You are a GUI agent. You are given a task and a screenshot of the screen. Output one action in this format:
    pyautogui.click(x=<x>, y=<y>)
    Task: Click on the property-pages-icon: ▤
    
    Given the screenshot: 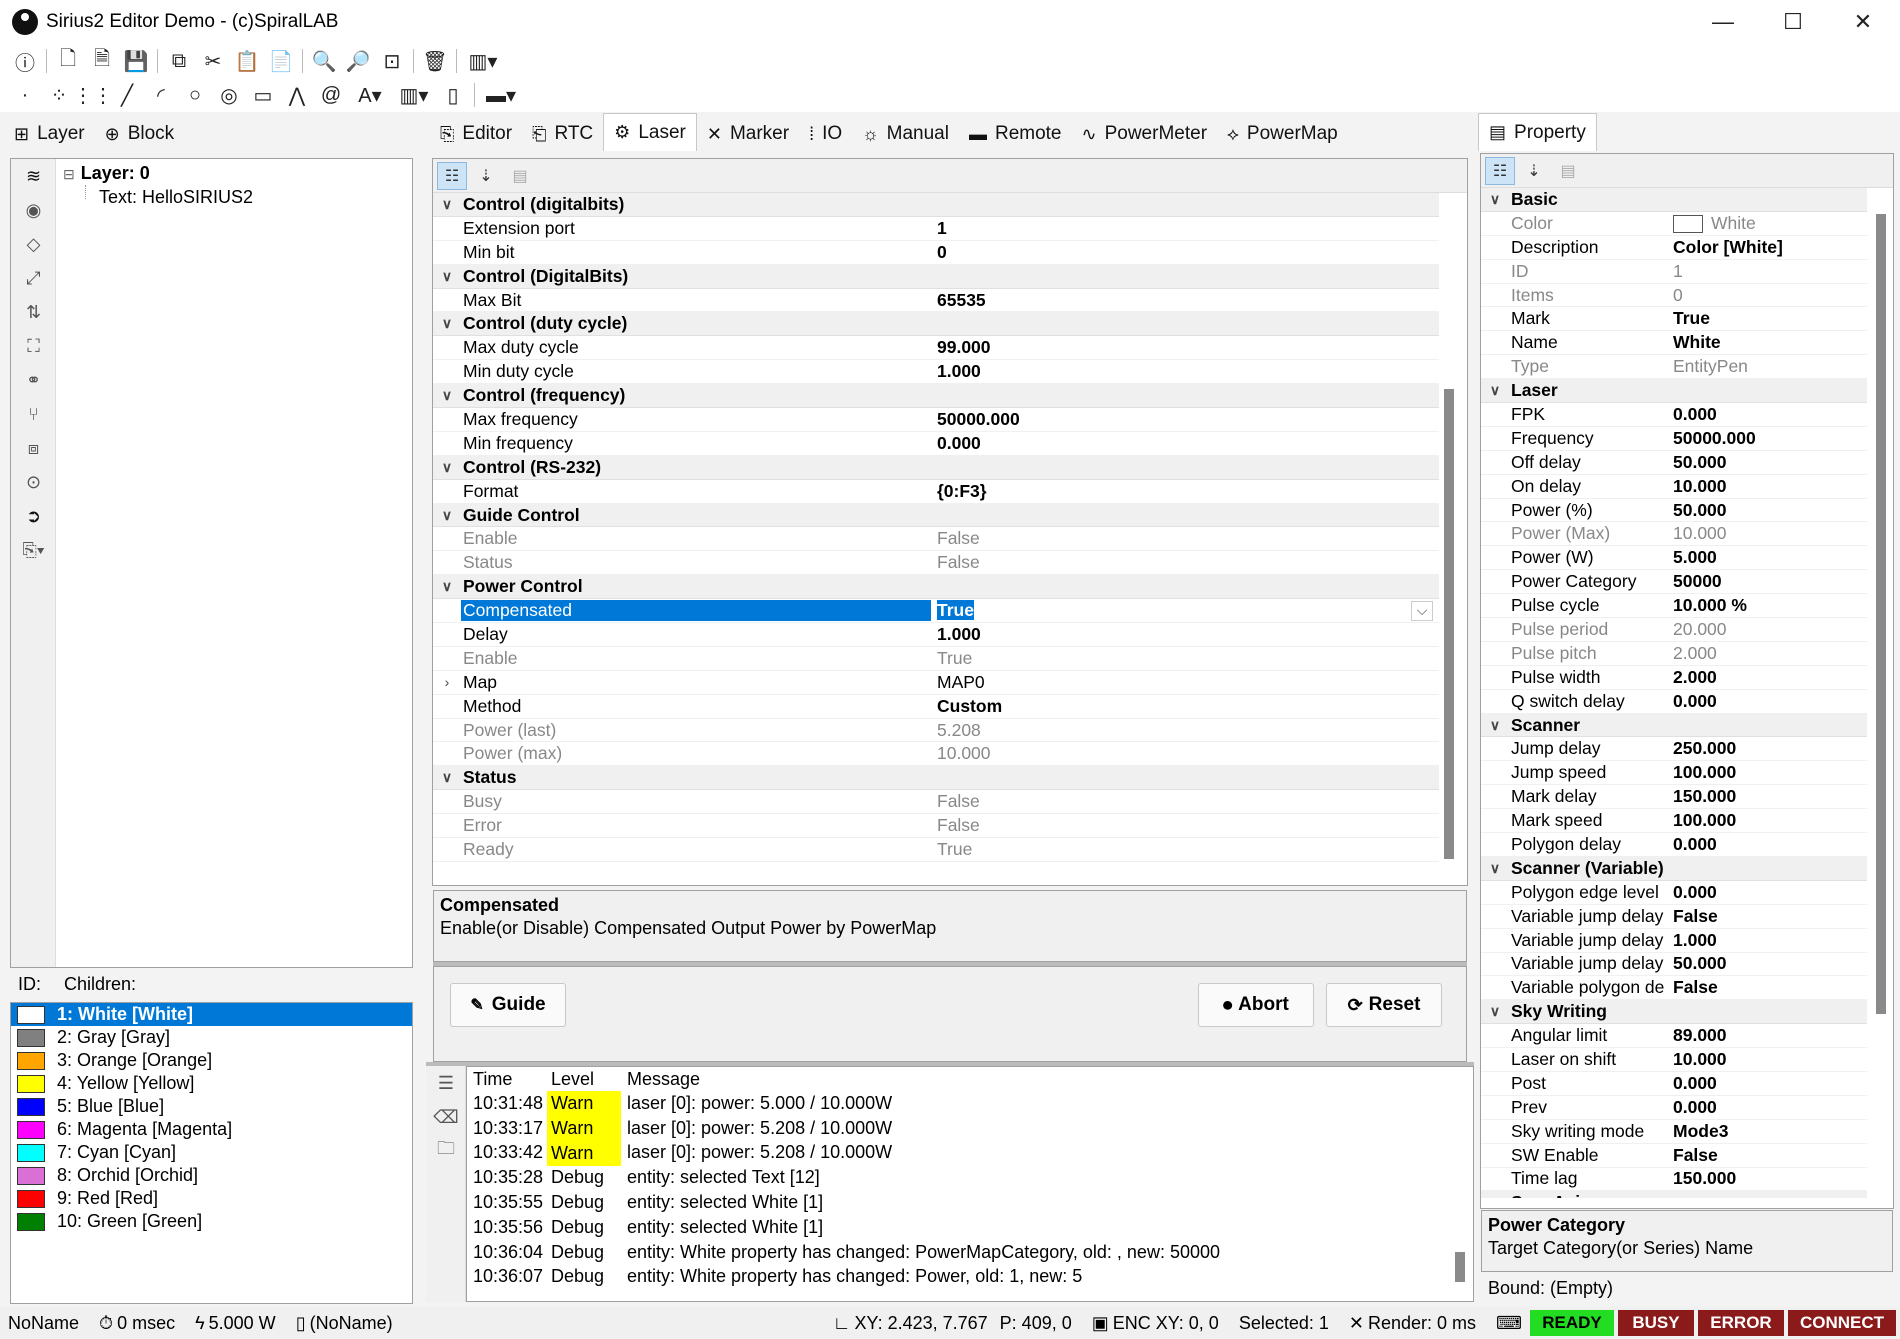 What is the action you would take?
    pyautogui.click(x=520, y=176)
    